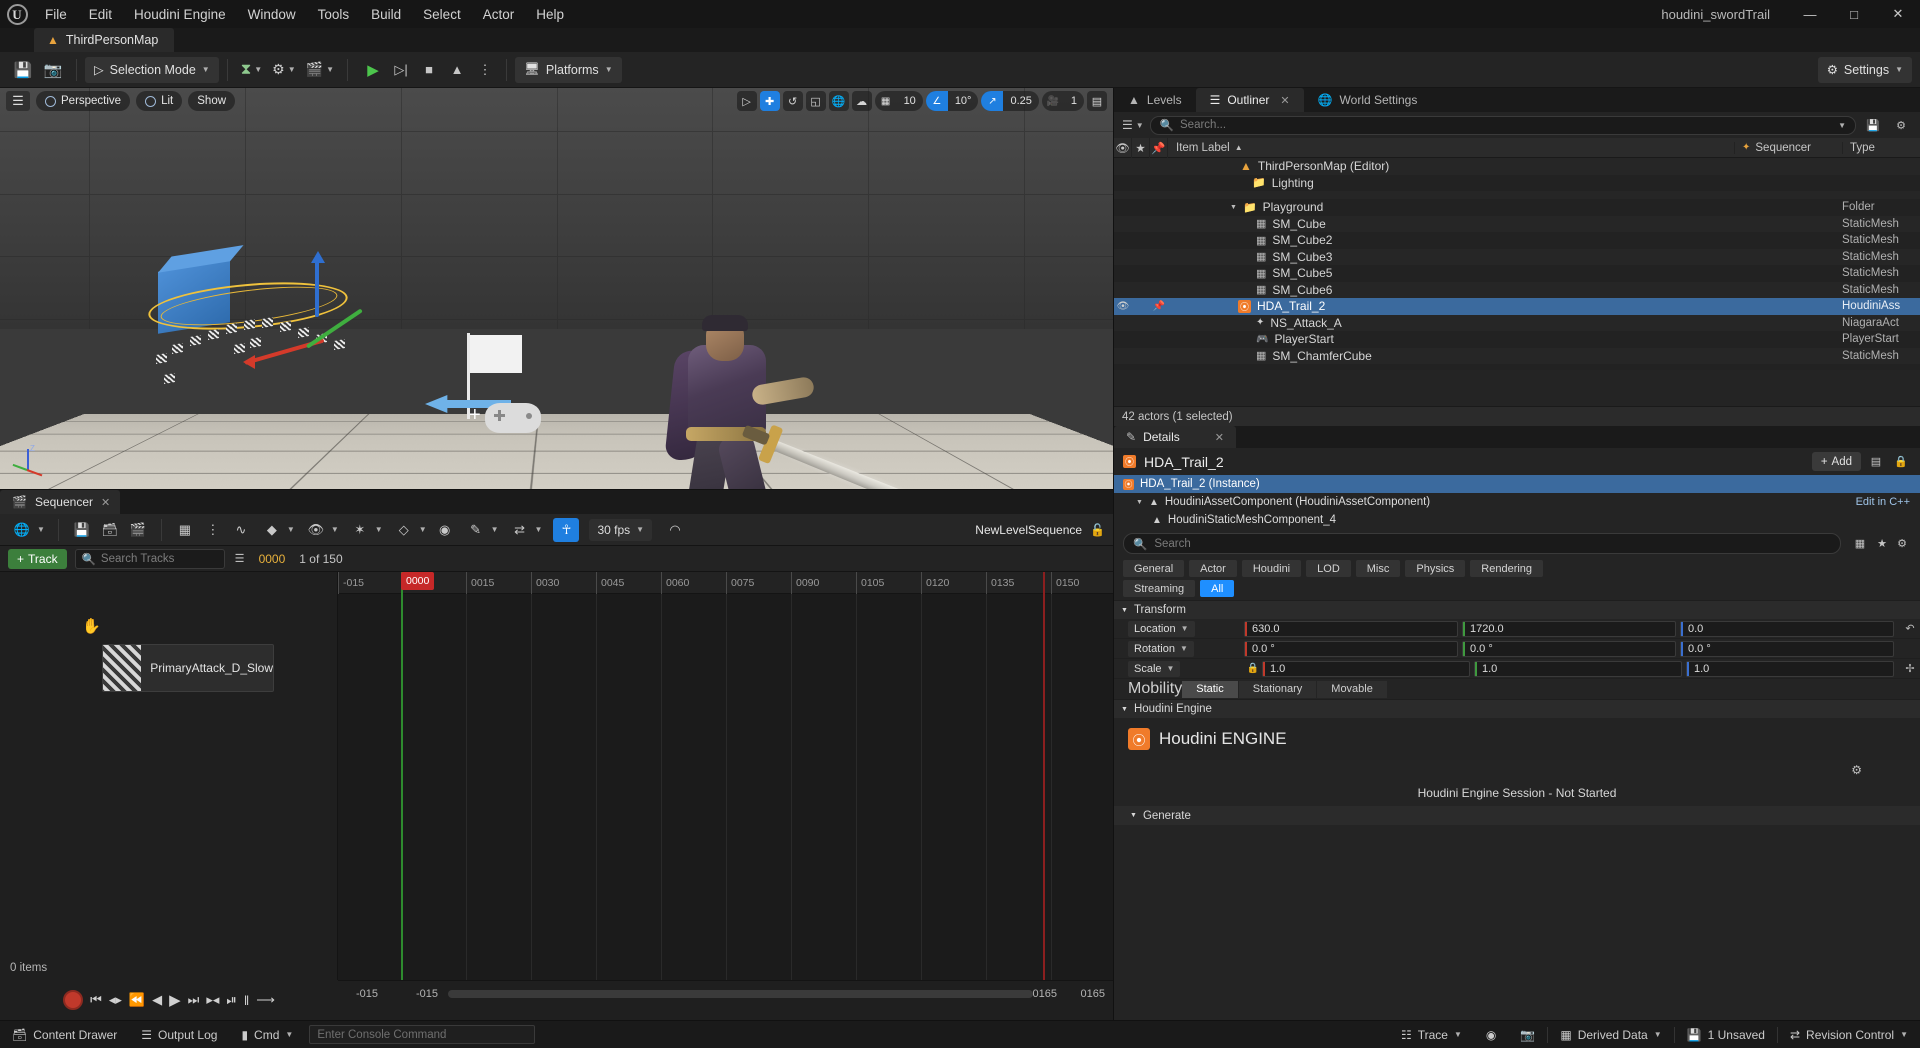  Describe the element at coordinates (1610, 1034) in the screenshot. I see `derived-data-button: ▦ Derived Data ▼` at that location.